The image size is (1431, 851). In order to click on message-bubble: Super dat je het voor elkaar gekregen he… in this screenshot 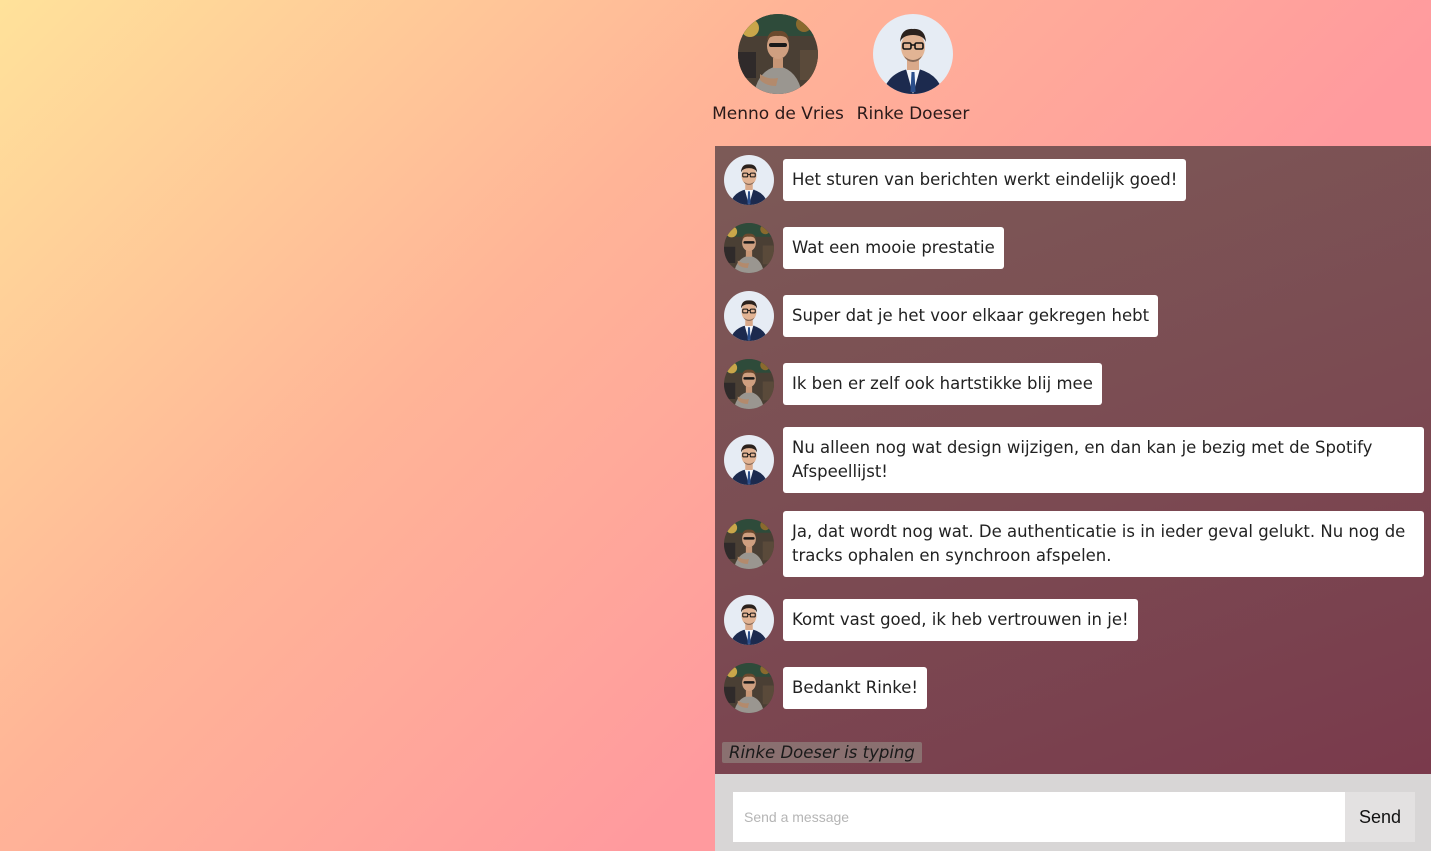, I will do `click(971, 316)`.